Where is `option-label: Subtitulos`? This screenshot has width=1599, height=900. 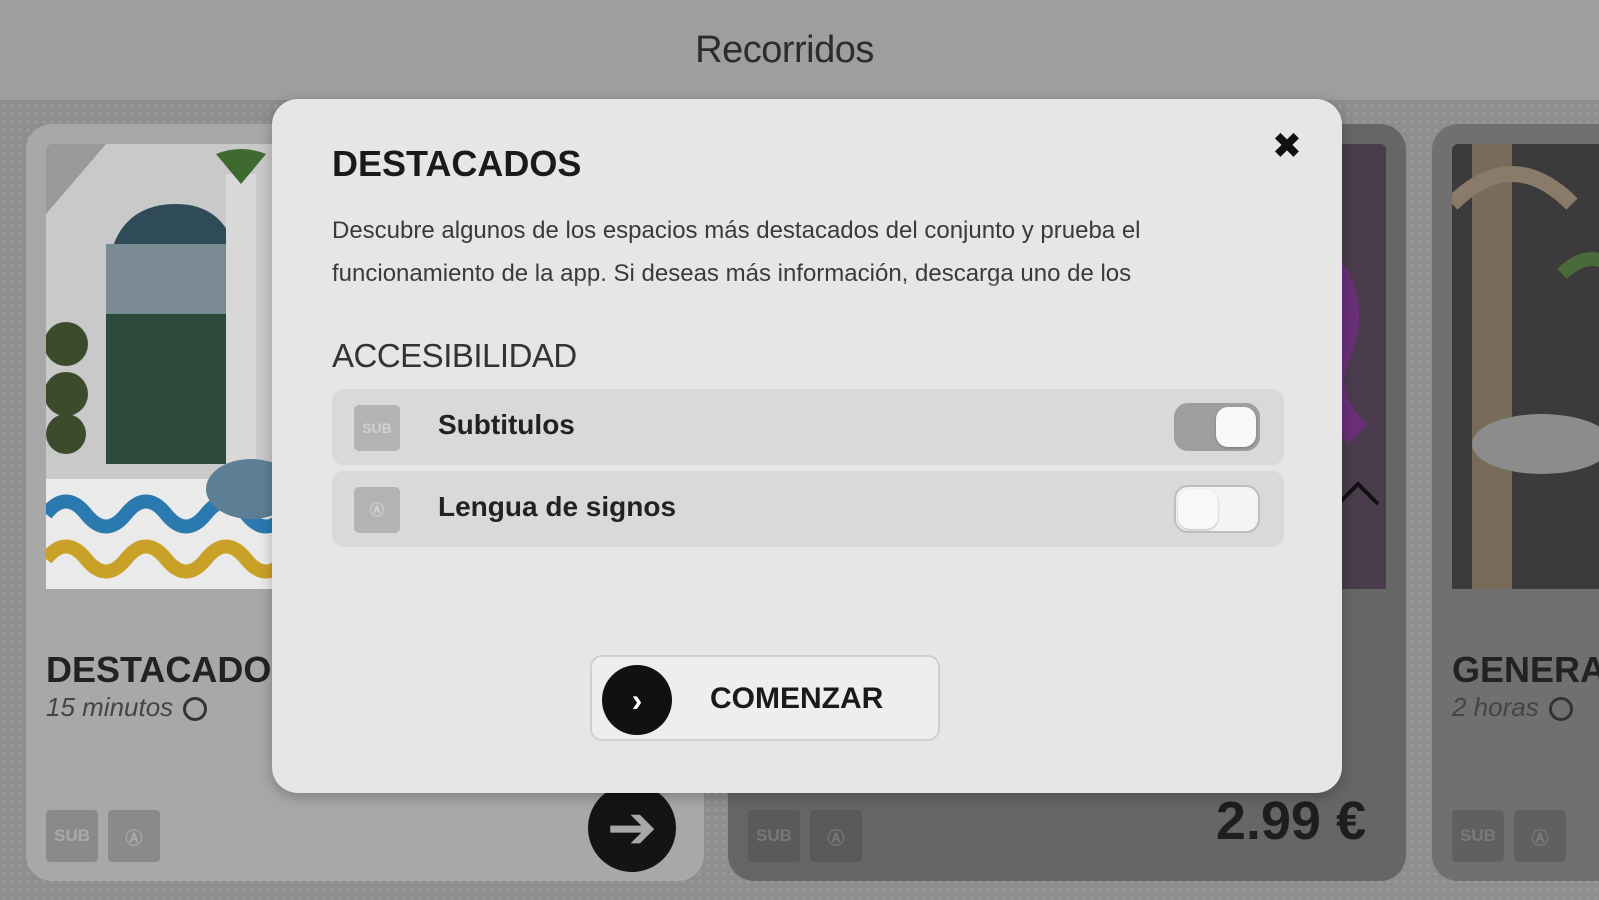 option-label: Subtitulos is located at coordinates (506, 424).